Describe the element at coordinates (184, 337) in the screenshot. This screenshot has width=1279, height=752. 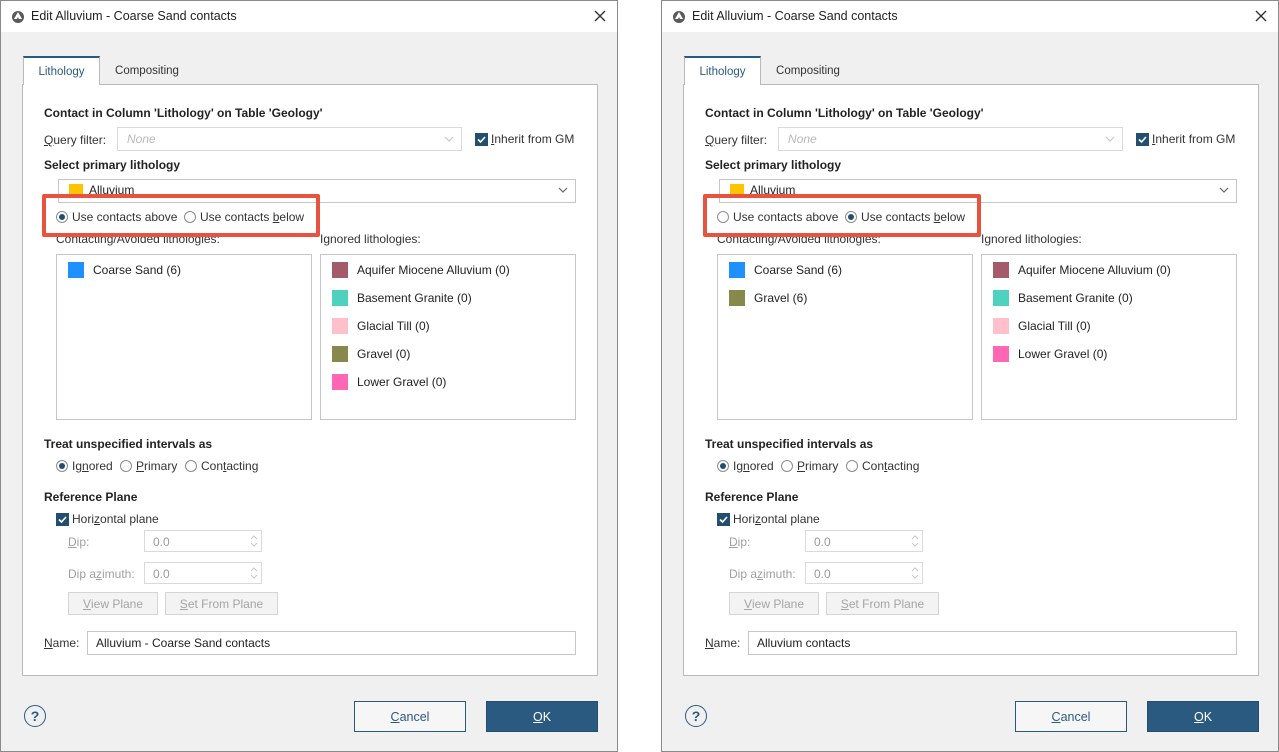
I see `contacting-lithologies-list: Coarse Sand (6)` at that location.